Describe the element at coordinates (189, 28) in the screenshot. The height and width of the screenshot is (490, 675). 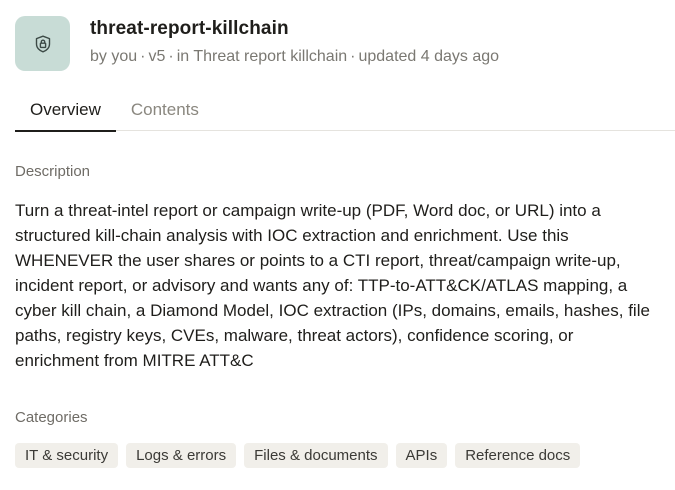
I see `skill-title: threat-report-killchain` at that location.